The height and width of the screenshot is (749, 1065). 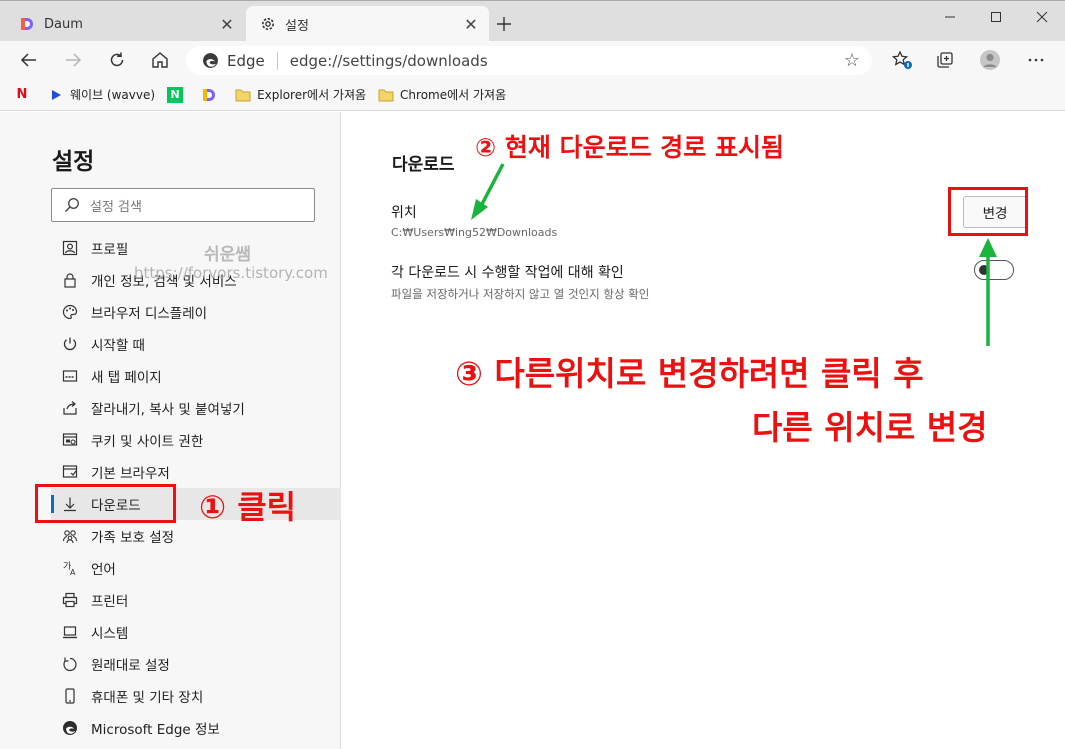 I want to click on collections-icon, so click(x=945, y=60).